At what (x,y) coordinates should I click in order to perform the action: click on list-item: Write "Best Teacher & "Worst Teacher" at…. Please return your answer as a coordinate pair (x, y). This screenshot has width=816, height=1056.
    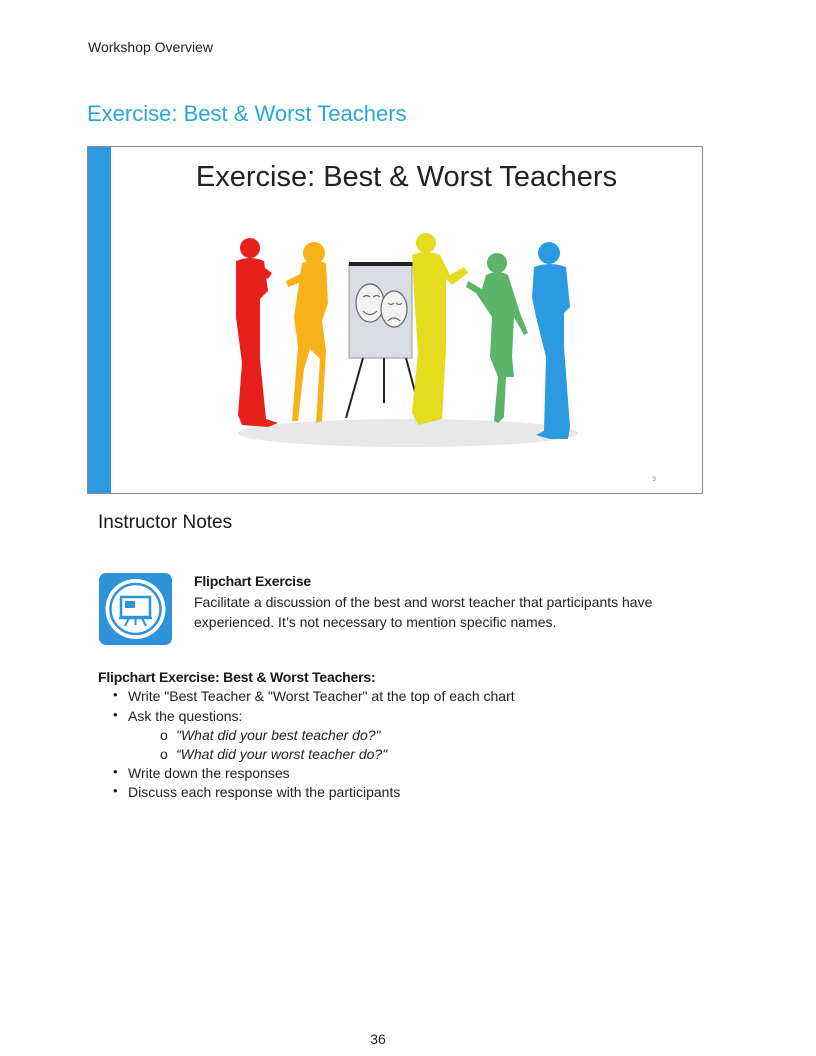
    Looking at the image, I should click on (321, 696).